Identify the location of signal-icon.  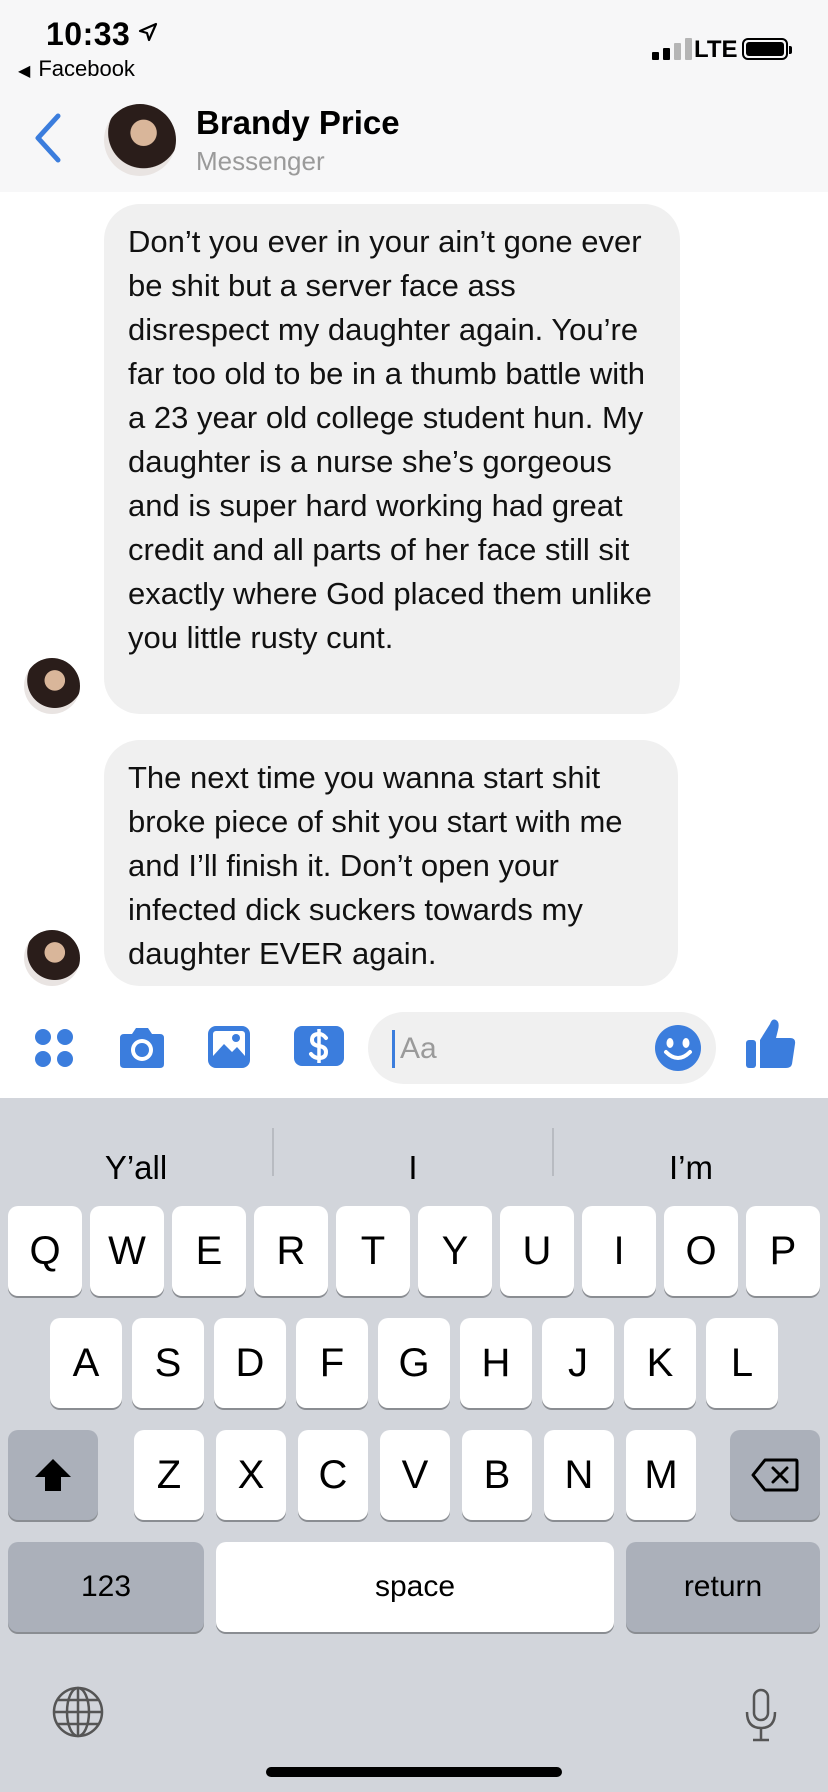
(672, 49).